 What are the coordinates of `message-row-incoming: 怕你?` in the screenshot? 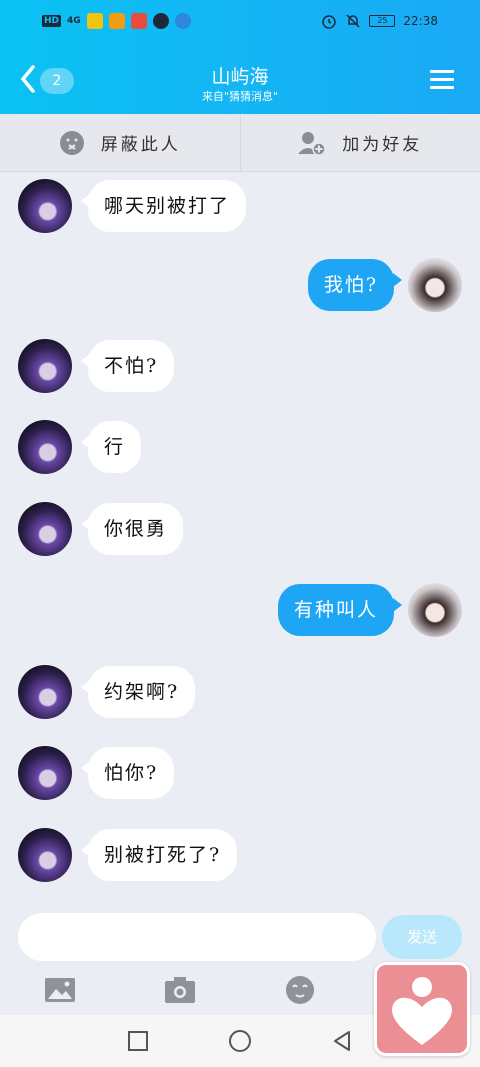 It's located at (96, 773).